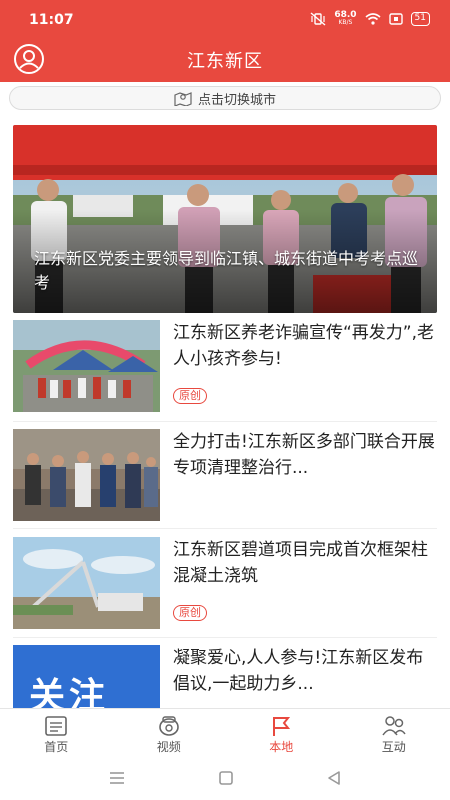 The width and height of the screenshot is (450, 800). Describe the element at coordinates (183, 99) in the screenshot. I see `map-pin-icon` at that location.